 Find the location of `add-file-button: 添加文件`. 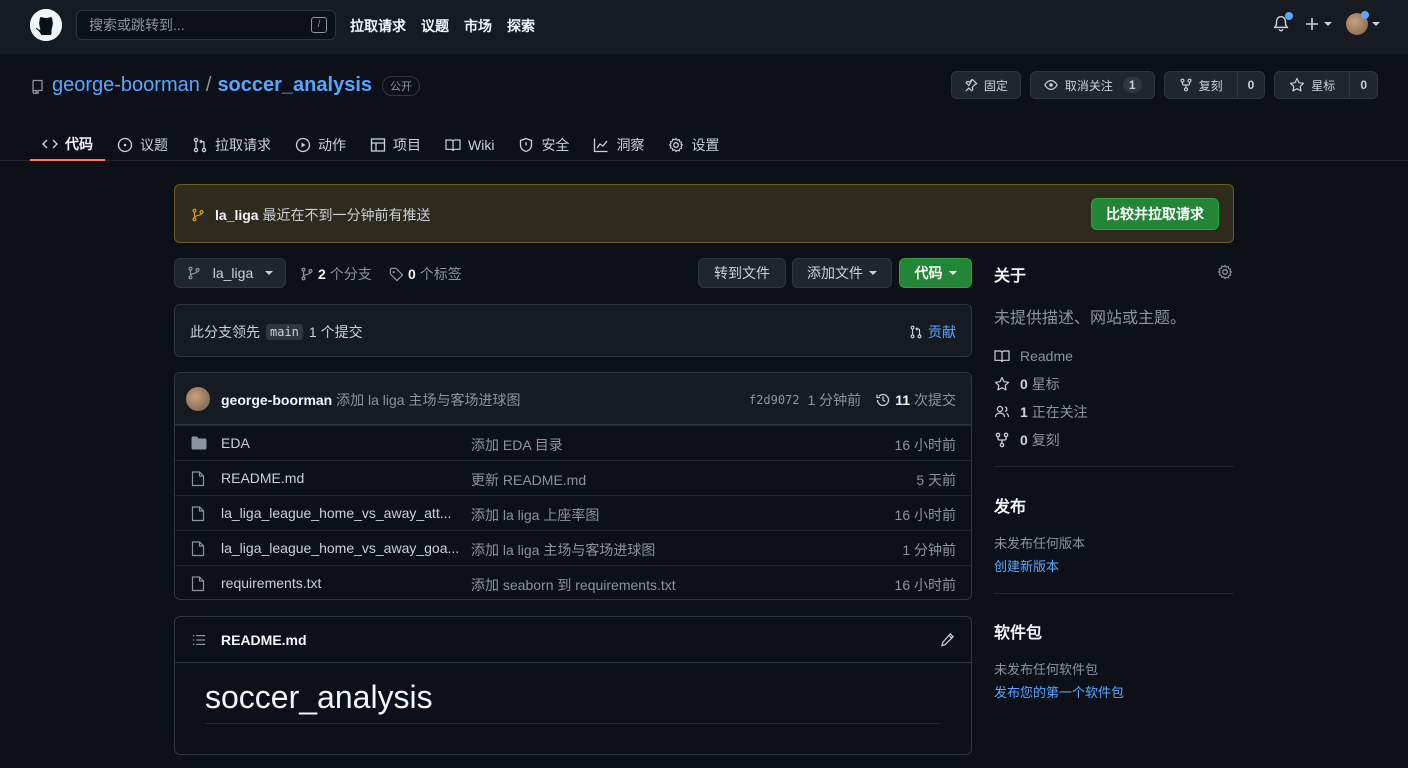

add-file-button: 添加文件 is located at coordinates (842, 273).